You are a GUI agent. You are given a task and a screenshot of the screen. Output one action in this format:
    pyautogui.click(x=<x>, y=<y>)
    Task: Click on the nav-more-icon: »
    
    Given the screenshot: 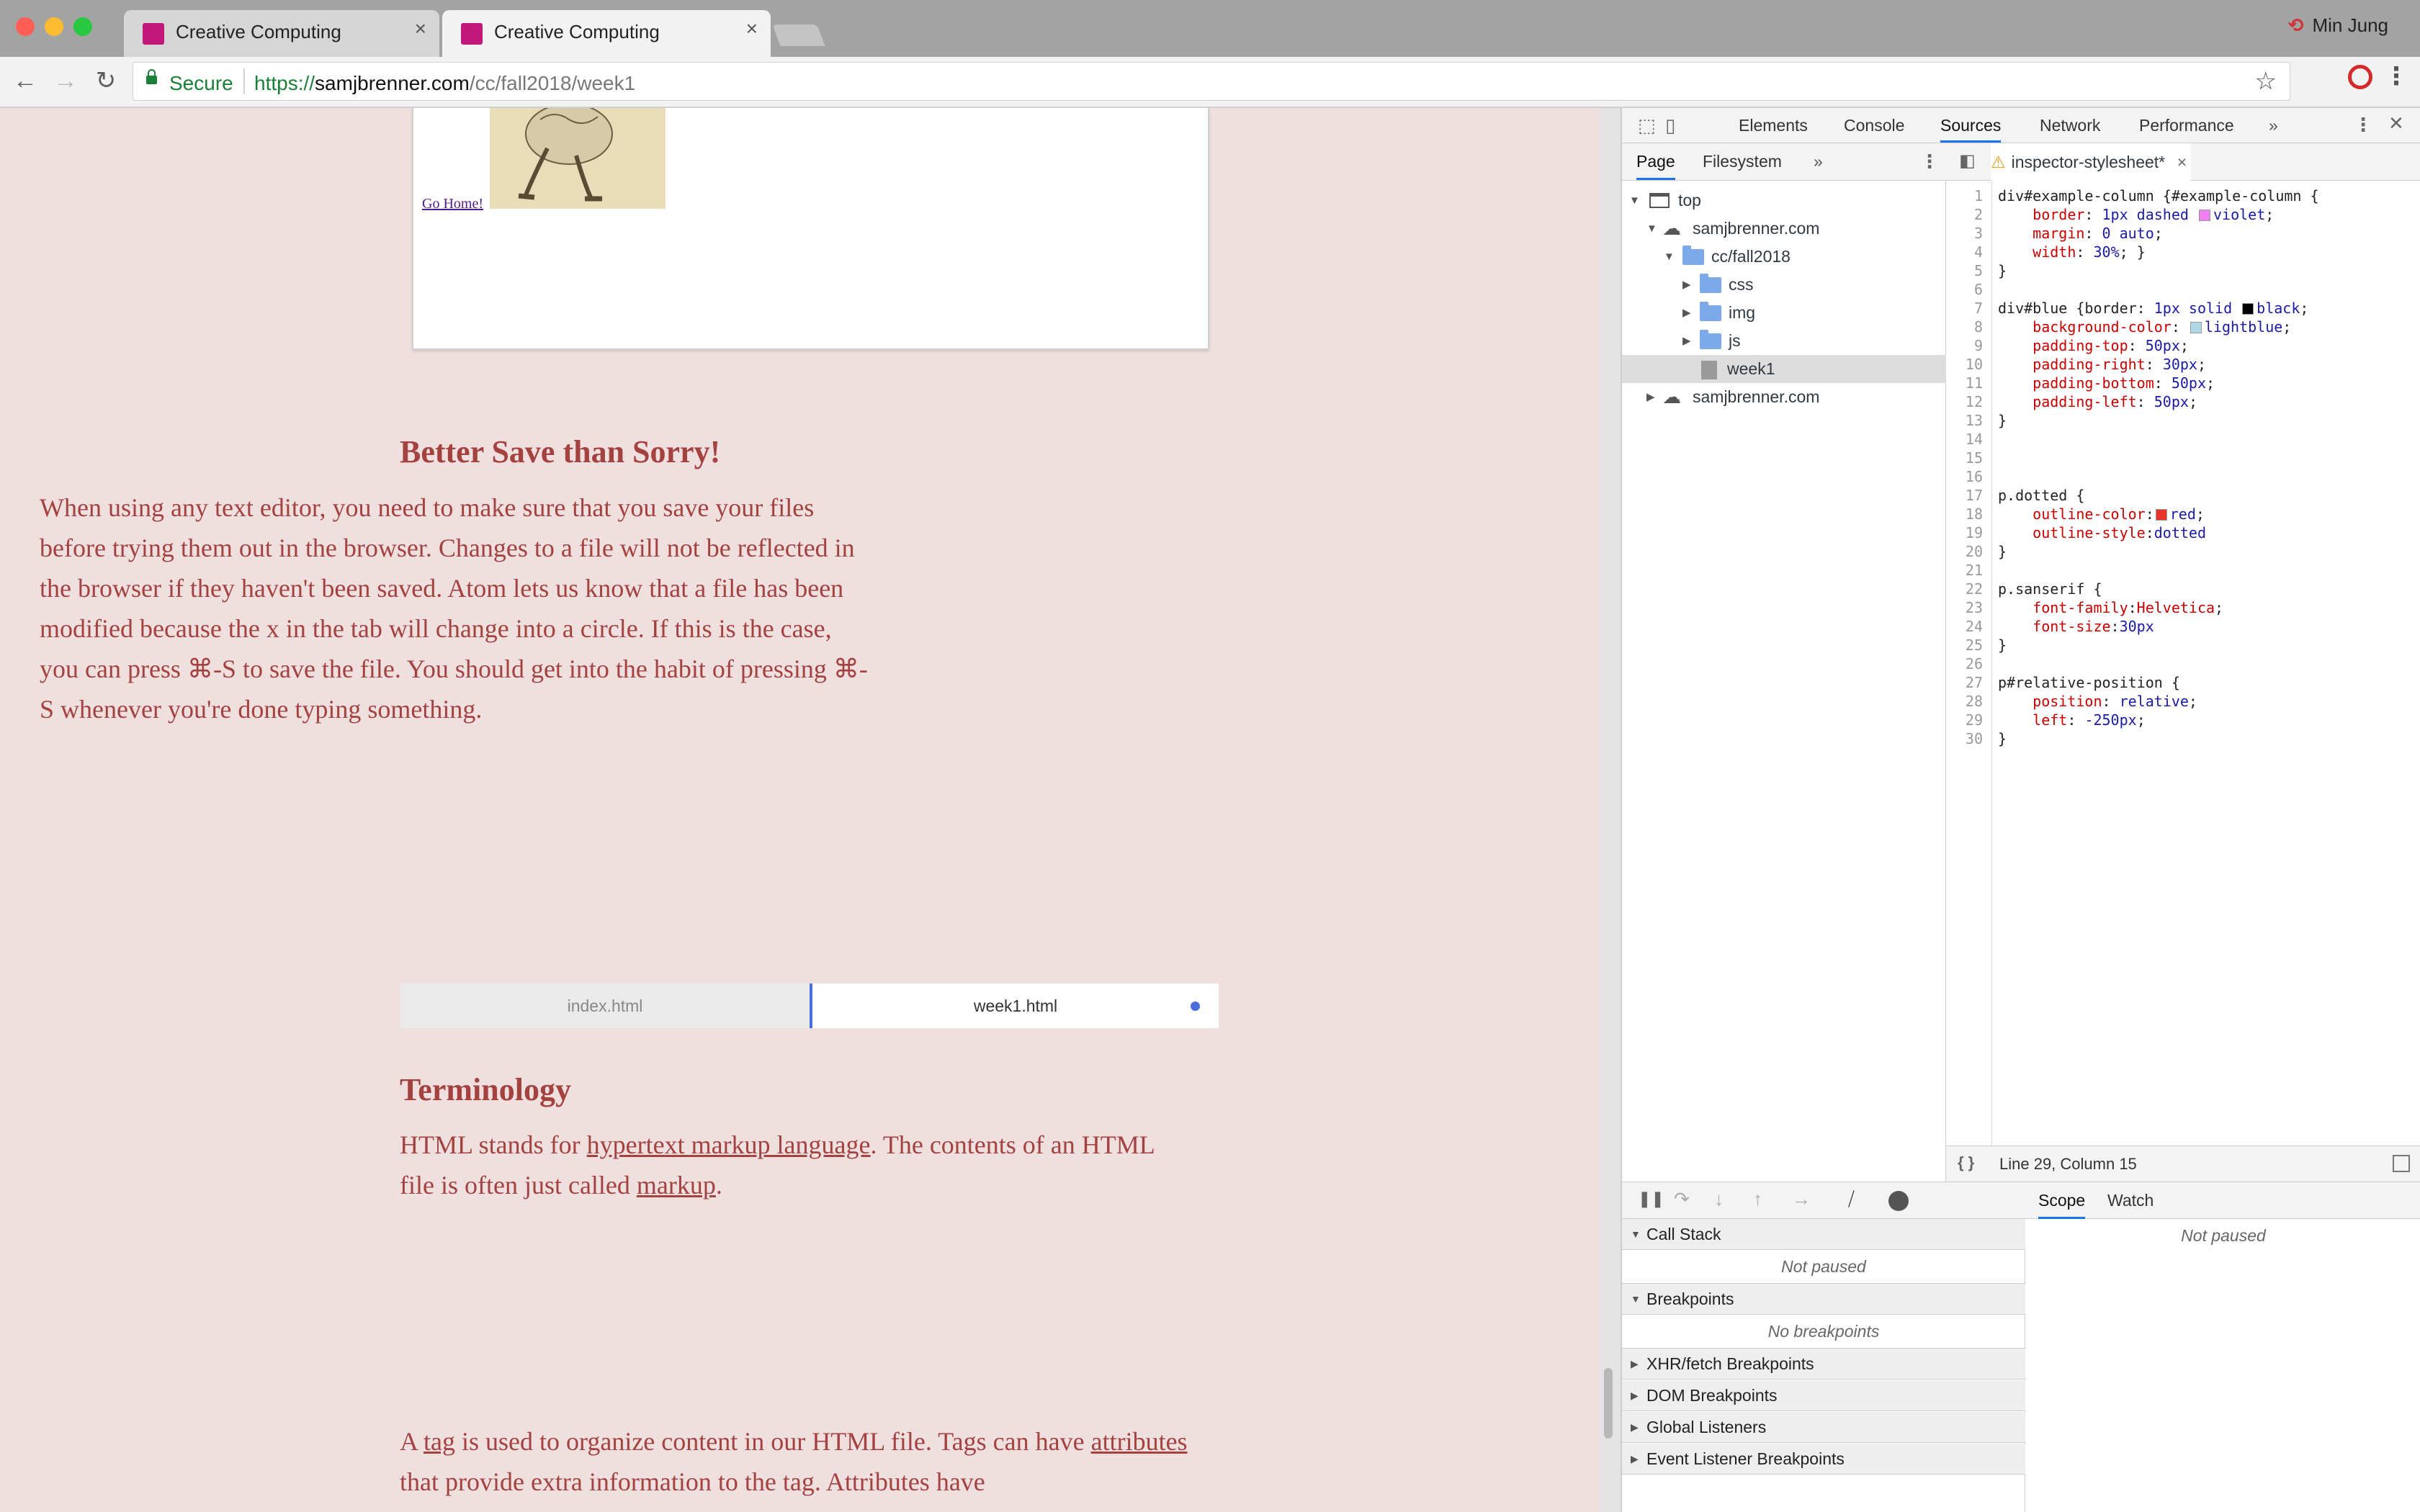 What is the action you would take?
    pyautogui.click(x=1818, y=161)
    